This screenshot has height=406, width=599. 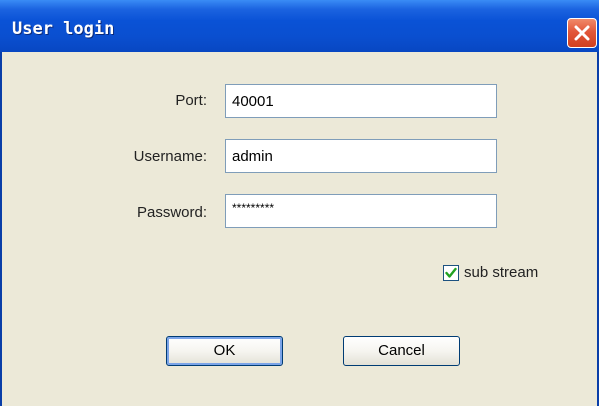 I want to click on port-label: Port:, so click(x=191, y=100).